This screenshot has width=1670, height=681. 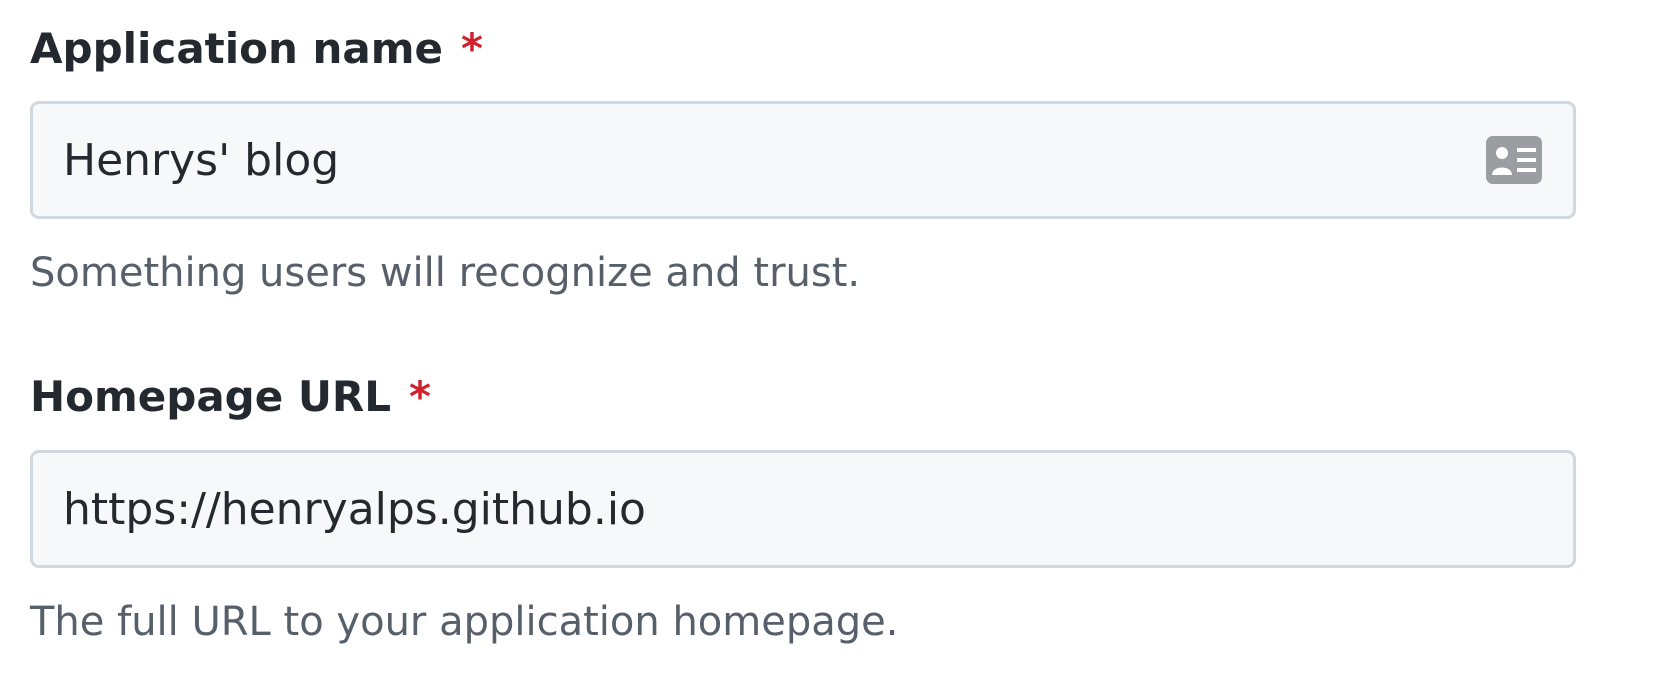 I want to click on application-name-label: Application name *, so click(x=256, y=49).